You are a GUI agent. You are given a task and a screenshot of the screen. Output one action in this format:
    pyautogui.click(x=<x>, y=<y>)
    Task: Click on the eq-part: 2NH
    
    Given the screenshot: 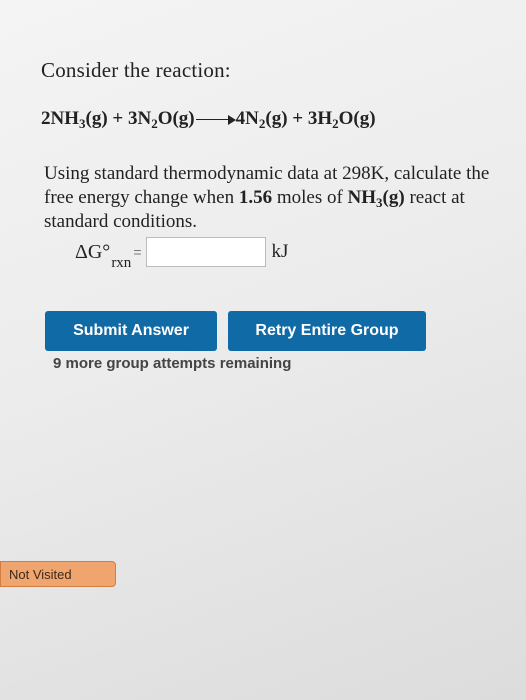 What is the action you would take?
    pyautogui.click(x=60, y=118)
    